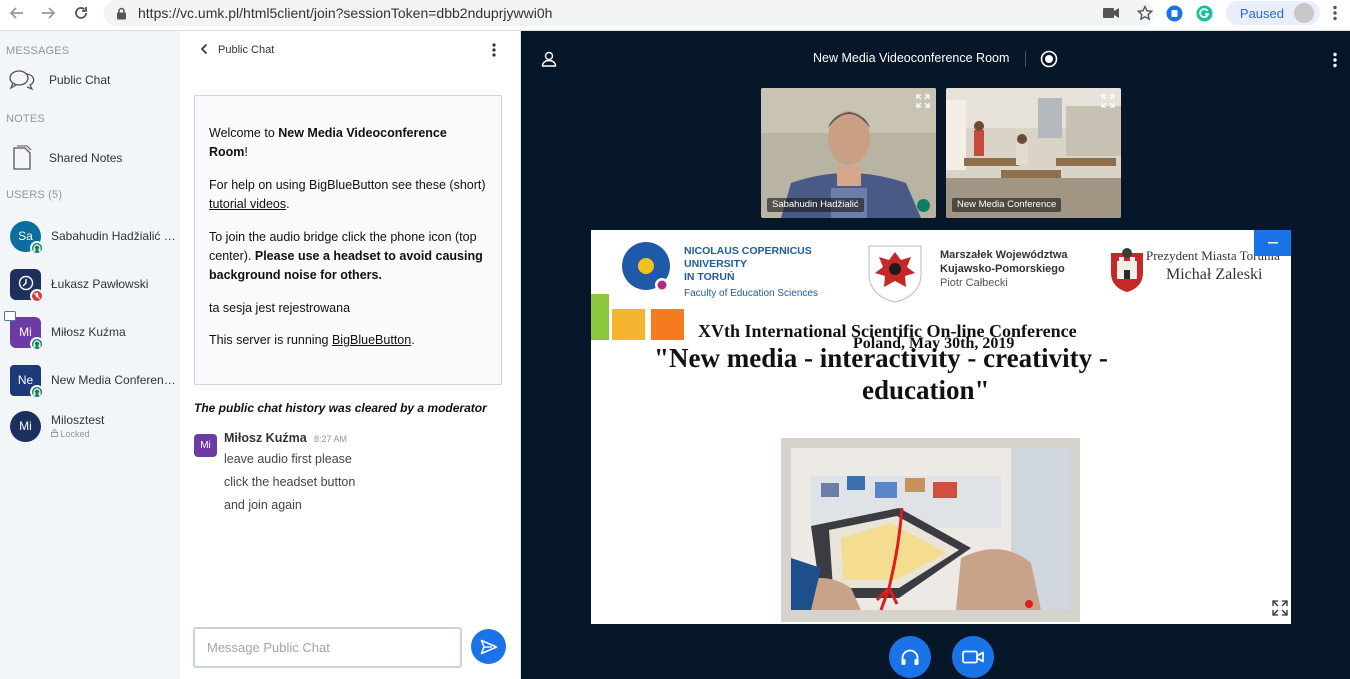 The width and height of the screenshot is (1350, 679). Describe the element at coordinates (910, 657) in the screenshot. I see `leave-audio-button` at that location.